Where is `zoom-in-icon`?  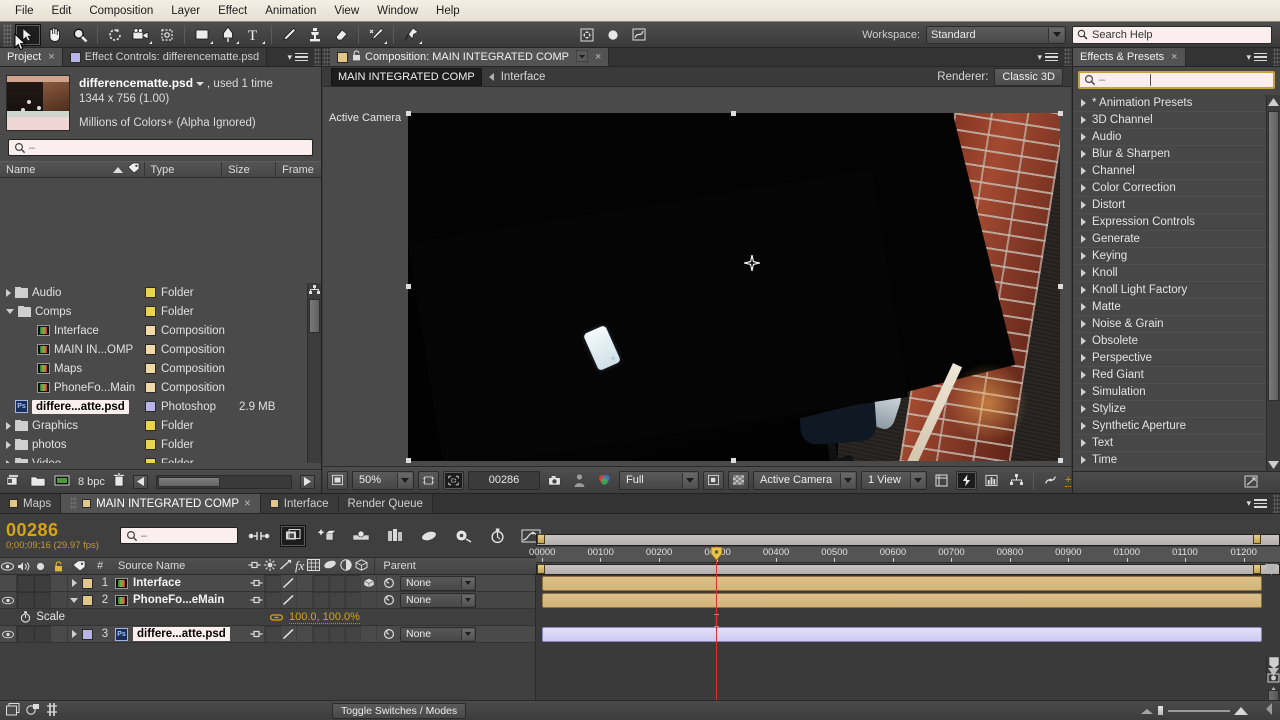
zoom-in-icon is located at coordinates (1241, 711).